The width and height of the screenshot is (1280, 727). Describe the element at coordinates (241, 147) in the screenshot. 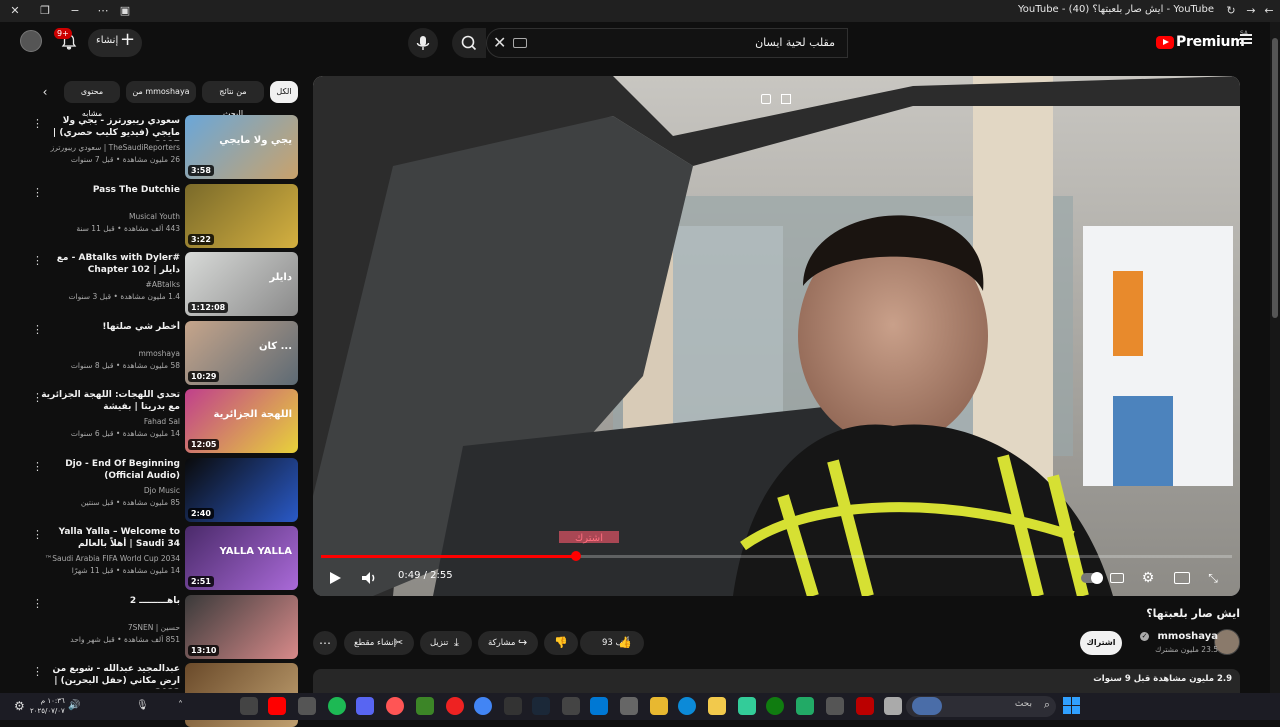

I see `video-thumbnail: يجي ولا مايجي 3:58` at that location.